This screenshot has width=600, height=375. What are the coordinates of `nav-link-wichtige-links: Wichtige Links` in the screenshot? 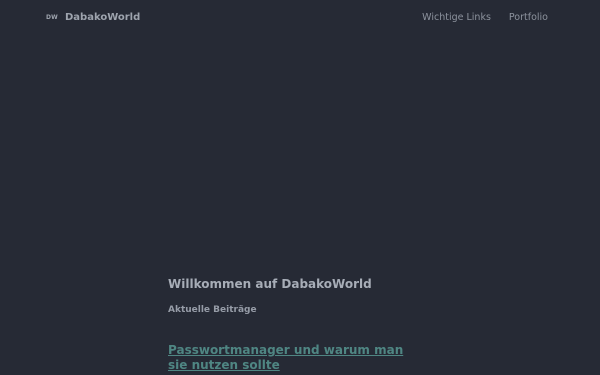 It's located at (456, 17).